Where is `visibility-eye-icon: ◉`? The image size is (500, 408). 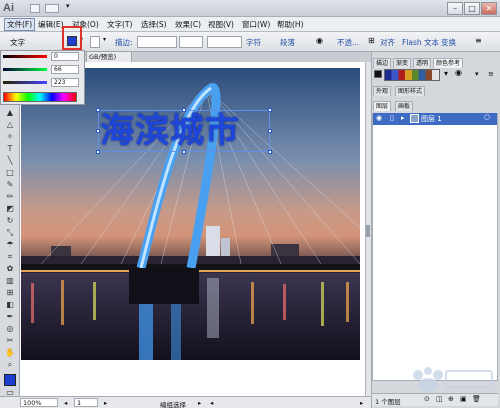 visibility-eye-icon: ◉ is located at coordinates (379, 118).